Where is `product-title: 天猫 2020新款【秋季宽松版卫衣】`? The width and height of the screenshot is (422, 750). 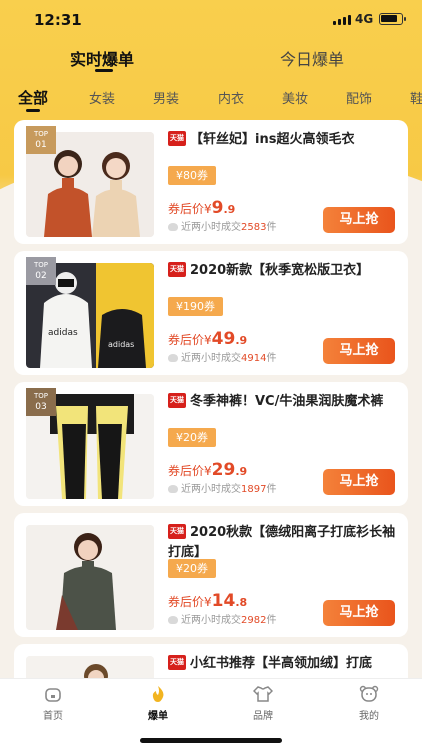
product-title: 天猫 2020新款【秋季宽松版卫衣】 is located at coordinates (284, 271).